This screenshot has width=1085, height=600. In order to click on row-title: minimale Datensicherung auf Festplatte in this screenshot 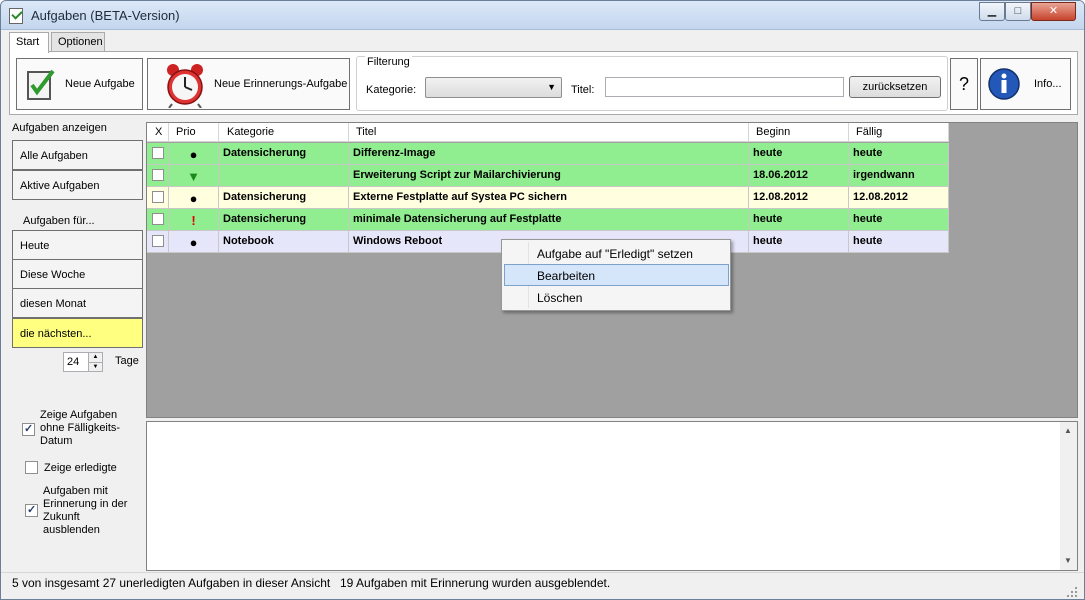, I will do `click(549, 220)`.